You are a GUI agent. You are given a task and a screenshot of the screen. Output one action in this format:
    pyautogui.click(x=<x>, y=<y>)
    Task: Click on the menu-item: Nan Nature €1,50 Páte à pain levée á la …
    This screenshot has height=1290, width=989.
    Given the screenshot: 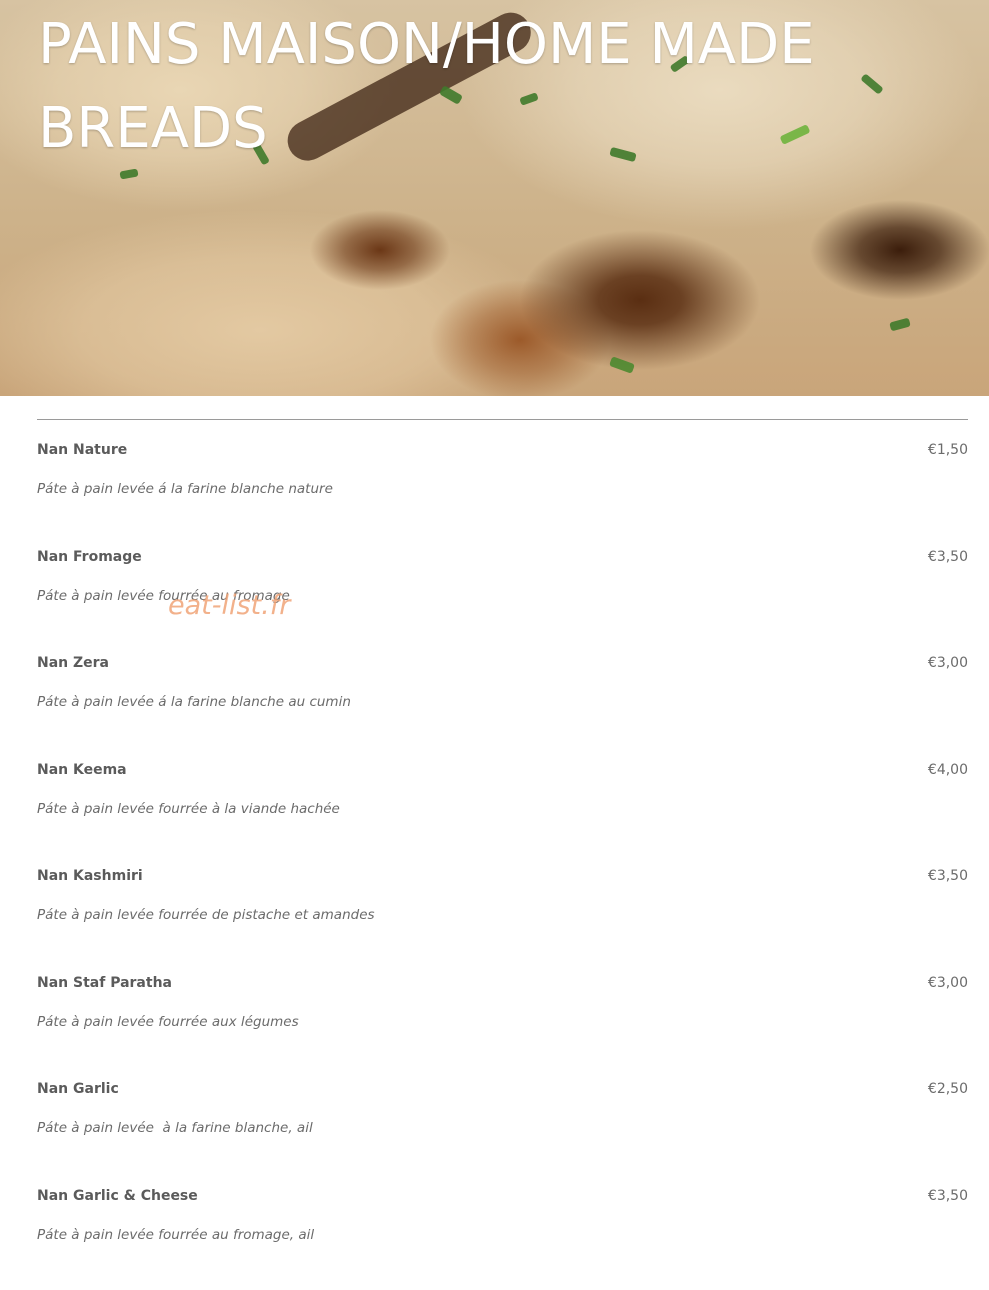 What is the action you would take?
    pyautogui.click(x=502, y=491)
    